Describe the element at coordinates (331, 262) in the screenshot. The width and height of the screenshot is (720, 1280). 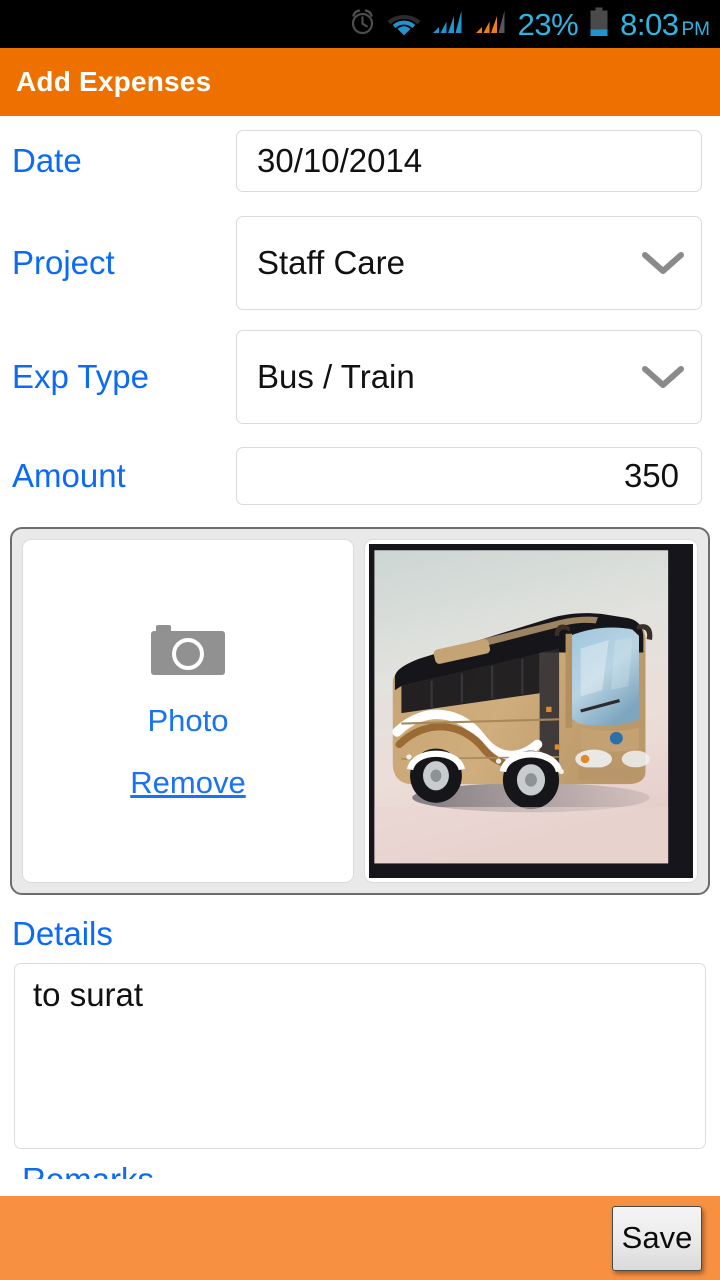
I see `project-value: Staff Care` at that location.